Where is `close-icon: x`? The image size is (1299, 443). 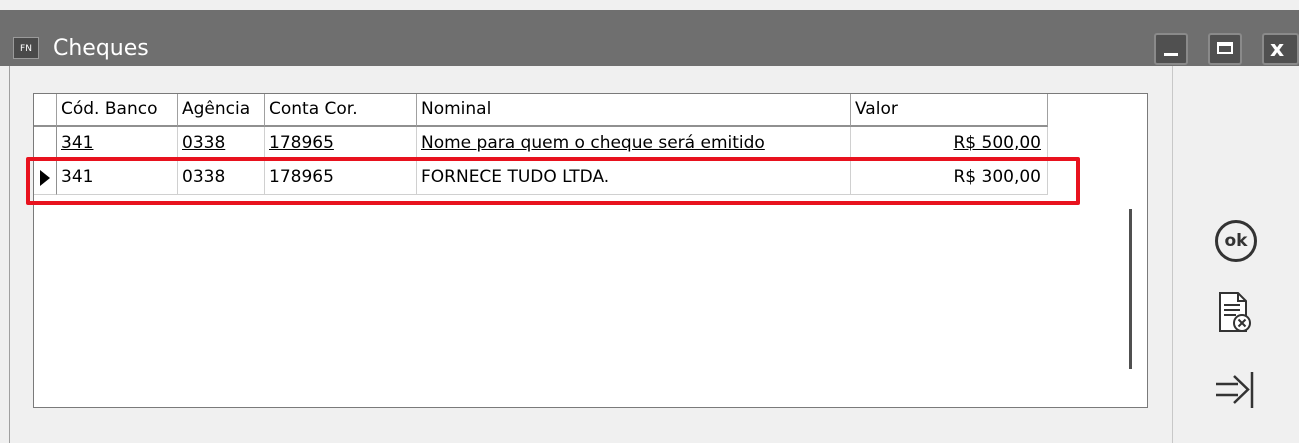 close-icon: x is located at coordinates (1277, 49).